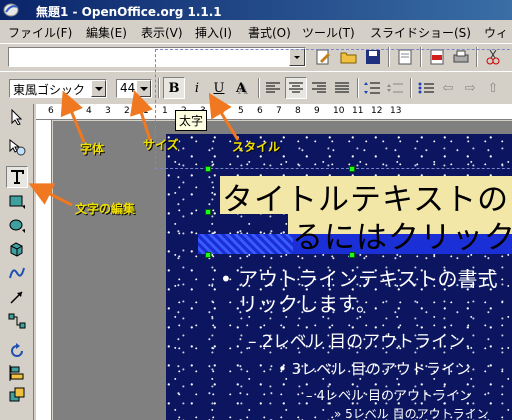  Describe the element at coordinates (224, 116) in the screenshot. I see `style-arrow` at that location.